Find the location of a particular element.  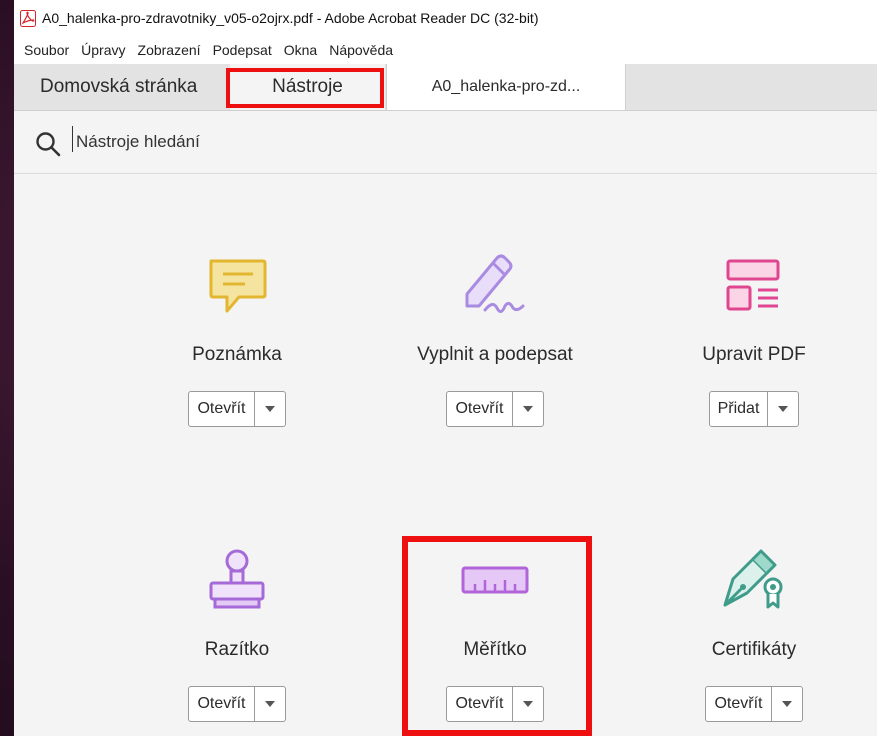

tool-search-bar is located at coordinates (445, 142).